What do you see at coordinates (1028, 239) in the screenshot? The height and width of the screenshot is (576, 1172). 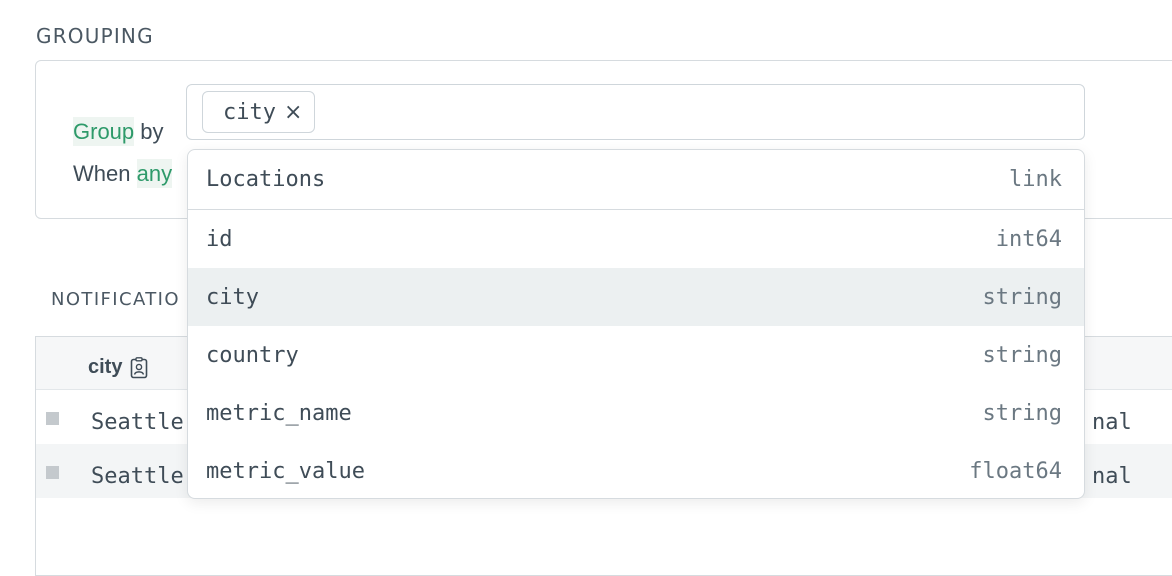 I see `option-type: int64` at bounding box center [1028, 239].